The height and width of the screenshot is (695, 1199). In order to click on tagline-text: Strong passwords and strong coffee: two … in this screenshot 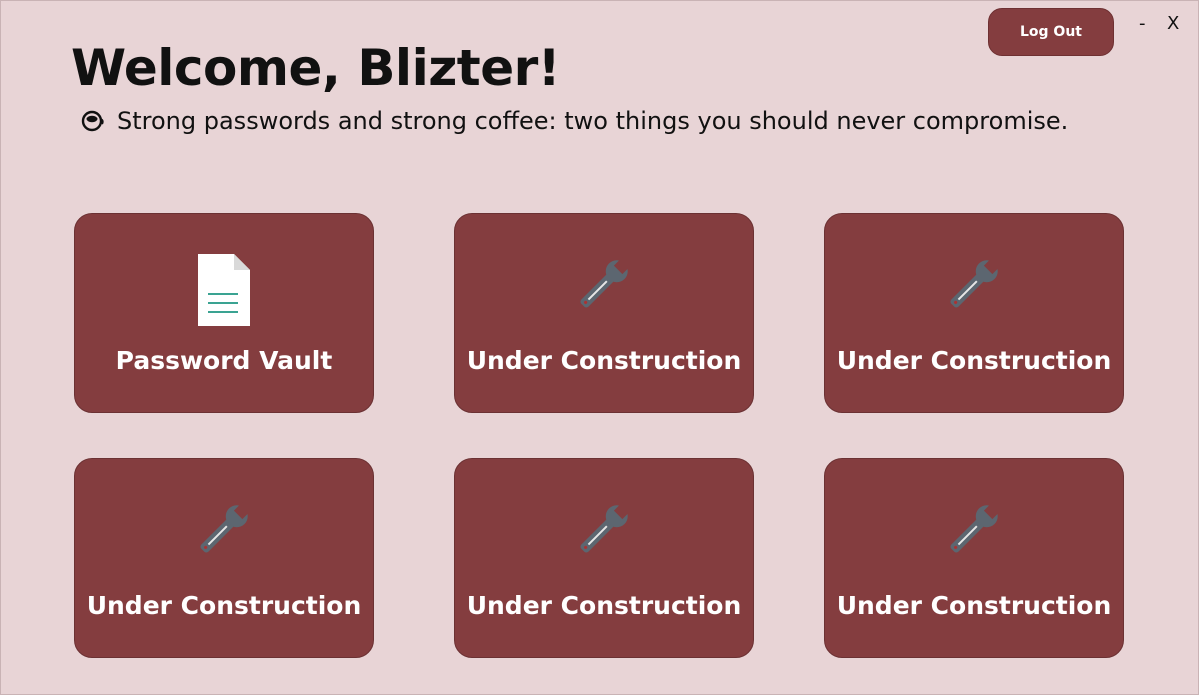, I will do `click(593, 121)`.